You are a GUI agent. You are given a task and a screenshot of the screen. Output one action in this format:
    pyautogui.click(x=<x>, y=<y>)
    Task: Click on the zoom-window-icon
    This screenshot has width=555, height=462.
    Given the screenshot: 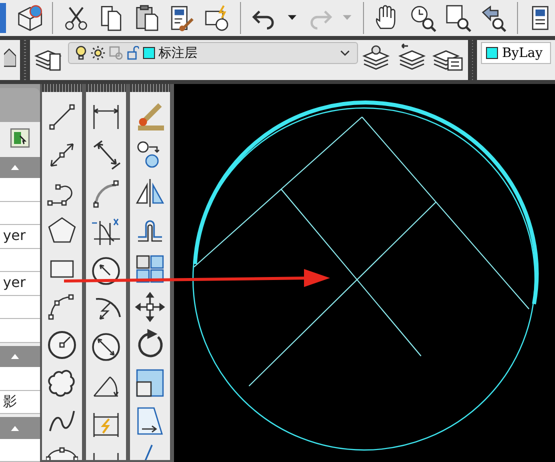 What is the action you would take?
    pyautogui.click(x=458, y=18)
    